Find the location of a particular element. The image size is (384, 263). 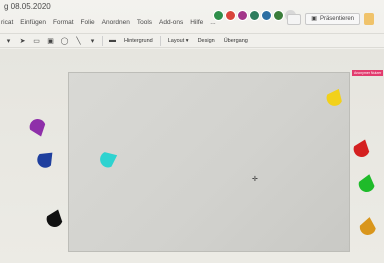

menu-slide: Folie is located at coordinates (88, 22).